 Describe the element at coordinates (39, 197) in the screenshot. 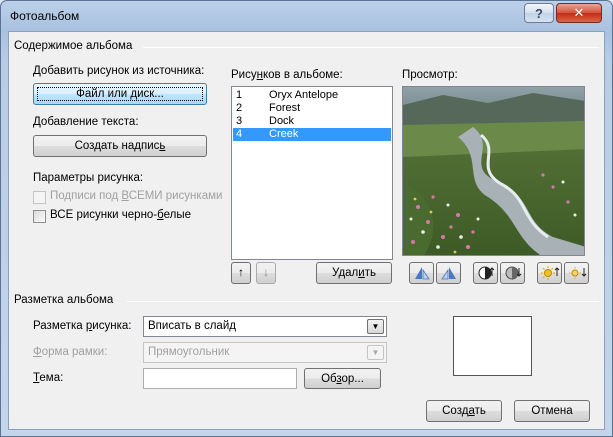

I see `captions-all-checkbox` at that location.